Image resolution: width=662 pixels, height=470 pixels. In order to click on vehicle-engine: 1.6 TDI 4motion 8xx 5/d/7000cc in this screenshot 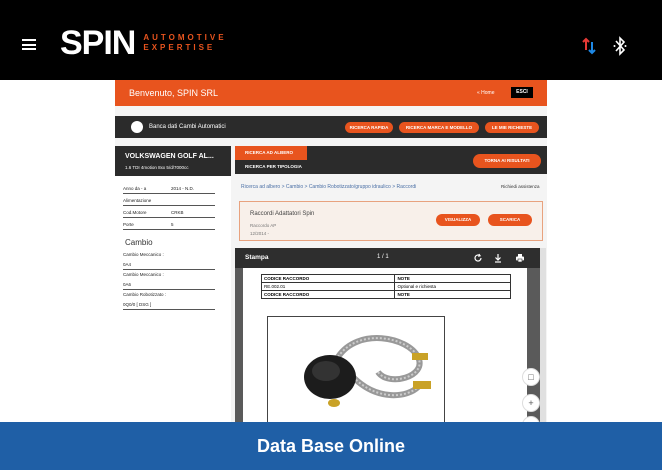, I will do `click(157, 167)`.